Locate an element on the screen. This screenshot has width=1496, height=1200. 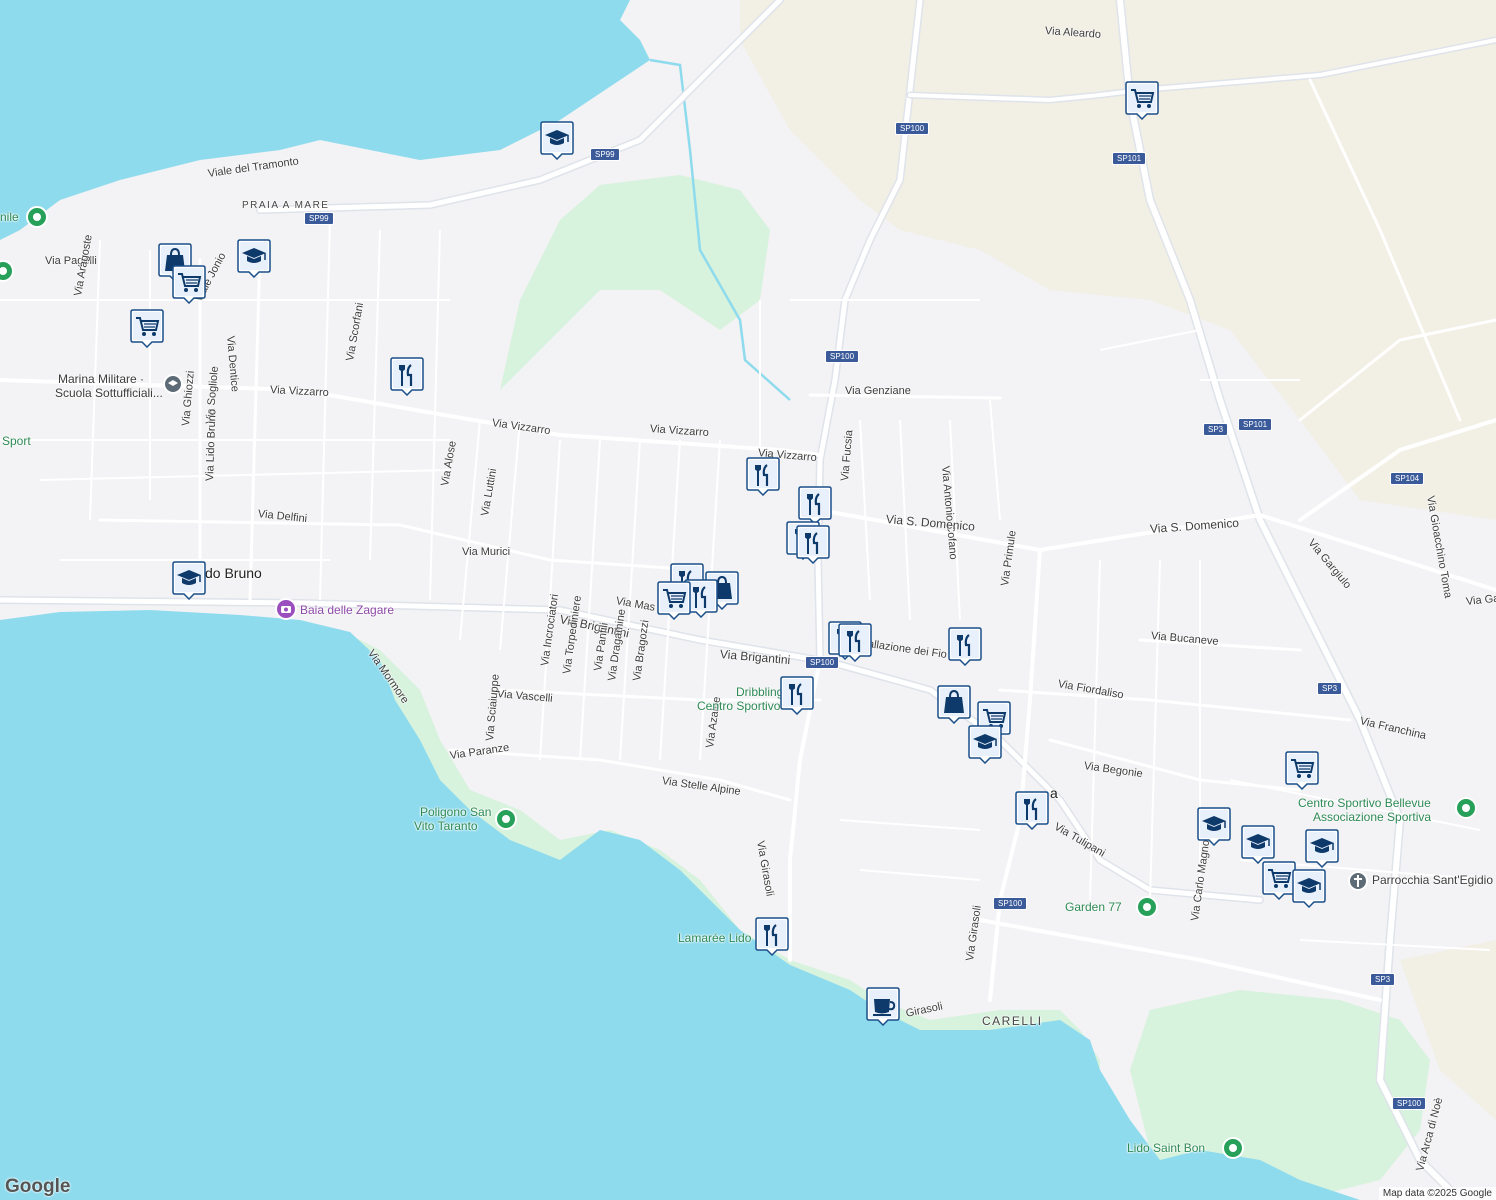
poi-label: Parrocchia Sant'Egidio is located at coordinates (1433, 880).